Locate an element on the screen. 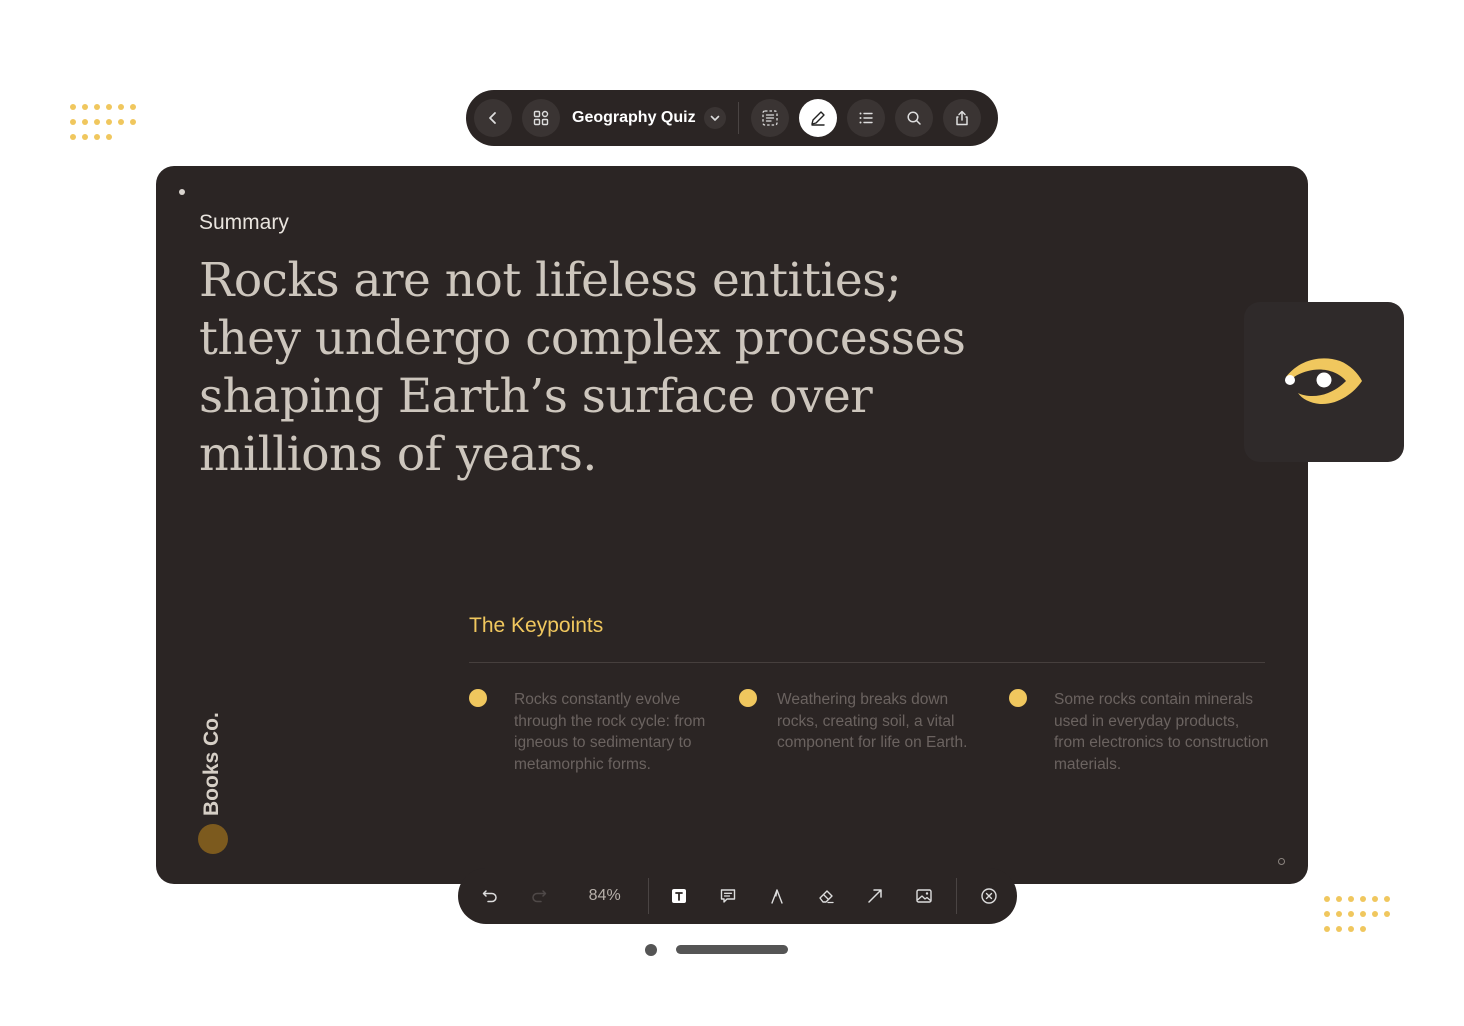 Image resolution: width=1464 pixels, height=1026 pixels. eraser-icon is located at coordinates (826, 897).